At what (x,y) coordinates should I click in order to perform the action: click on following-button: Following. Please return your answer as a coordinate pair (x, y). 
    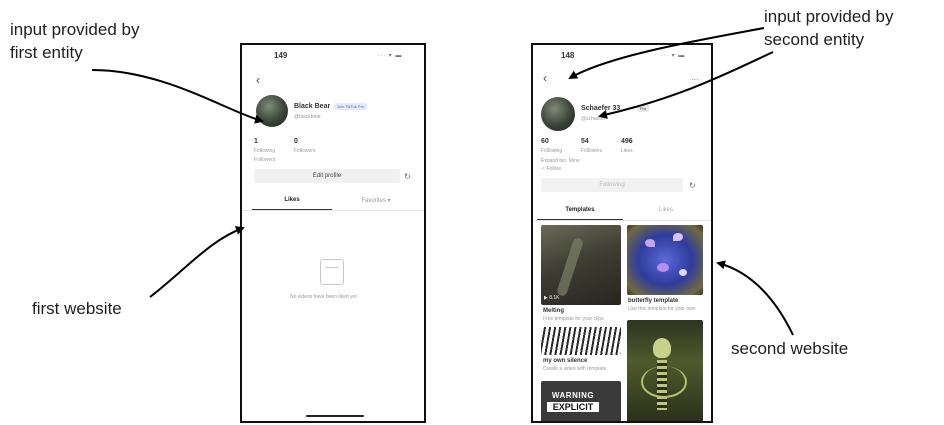
    Looking at the image, I should click on (612, 185).